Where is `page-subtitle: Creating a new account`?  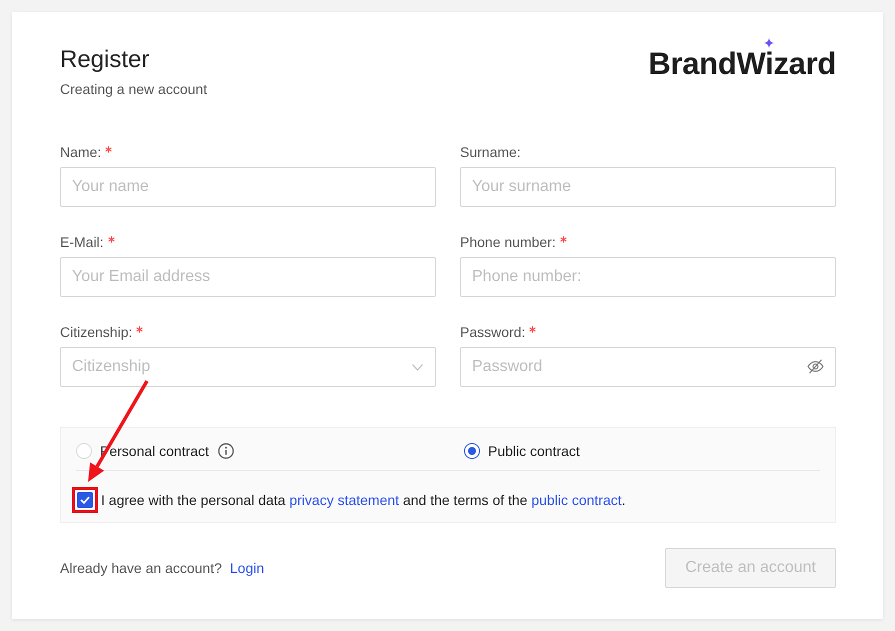 page-subtitle: Creating a new account is located at coordinates (134, 89).